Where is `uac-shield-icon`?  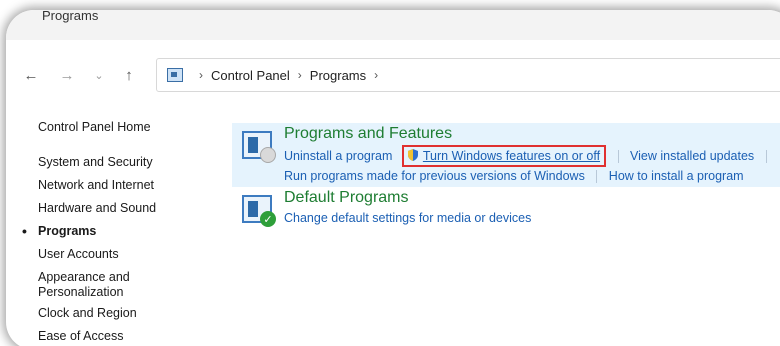 uac-shield-icon is located at coordinates (412, 155).